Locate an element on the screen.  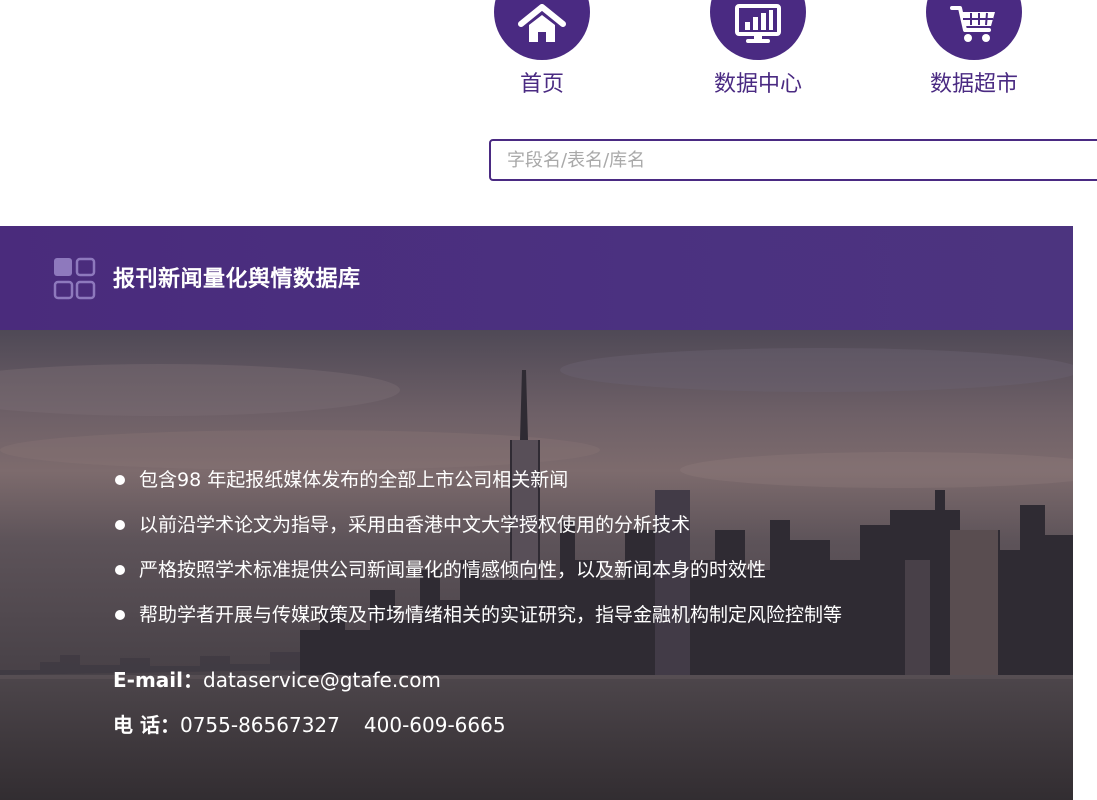
nav-item-data-market: 数据超市 is located at coordinates (974, 50).